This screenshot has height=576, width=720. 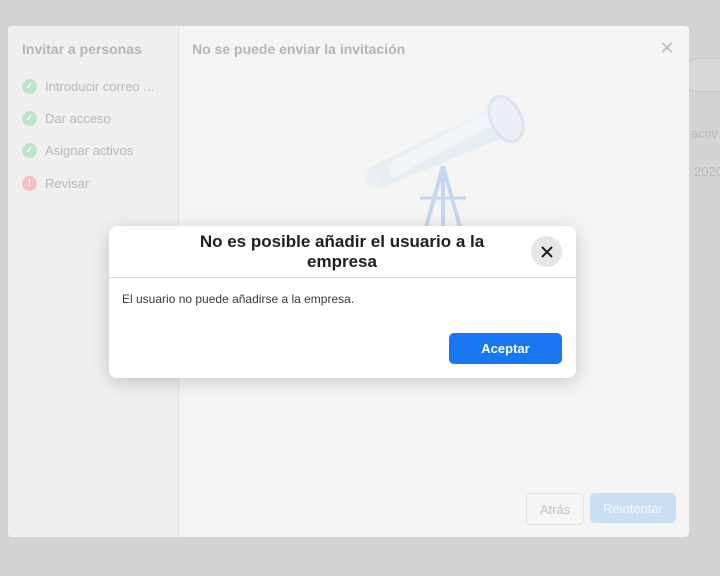 I want to click on background-button, so click(x=704, y=75).